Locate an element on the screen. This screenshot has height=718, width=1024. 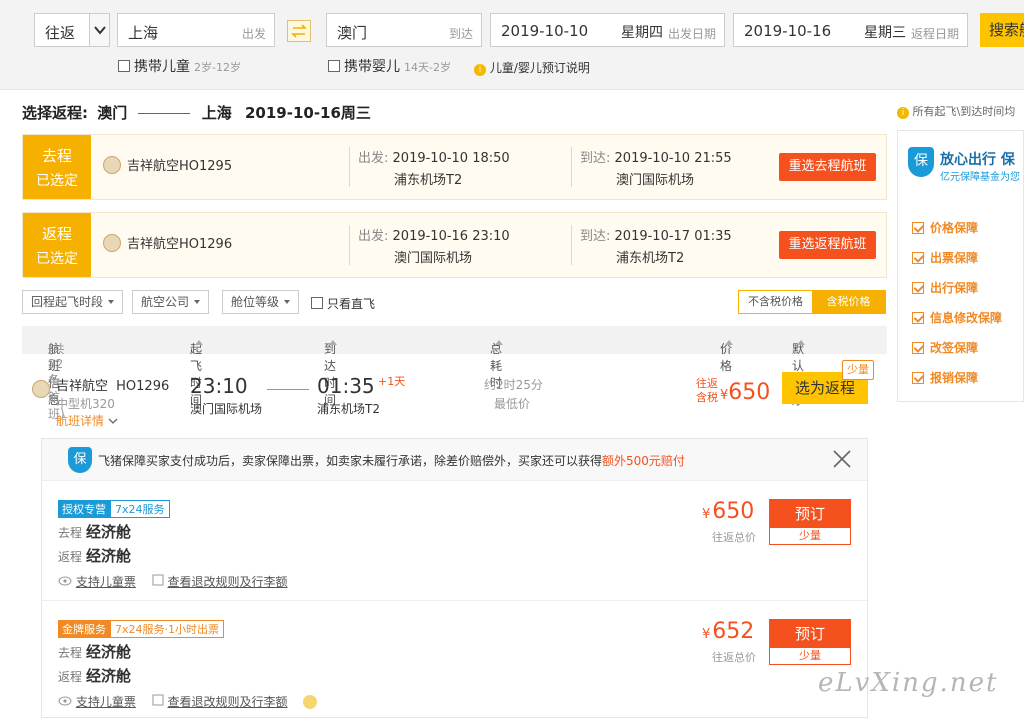
price-excl-tax-button: 不含税价格 is located at coordinates (775, 302).